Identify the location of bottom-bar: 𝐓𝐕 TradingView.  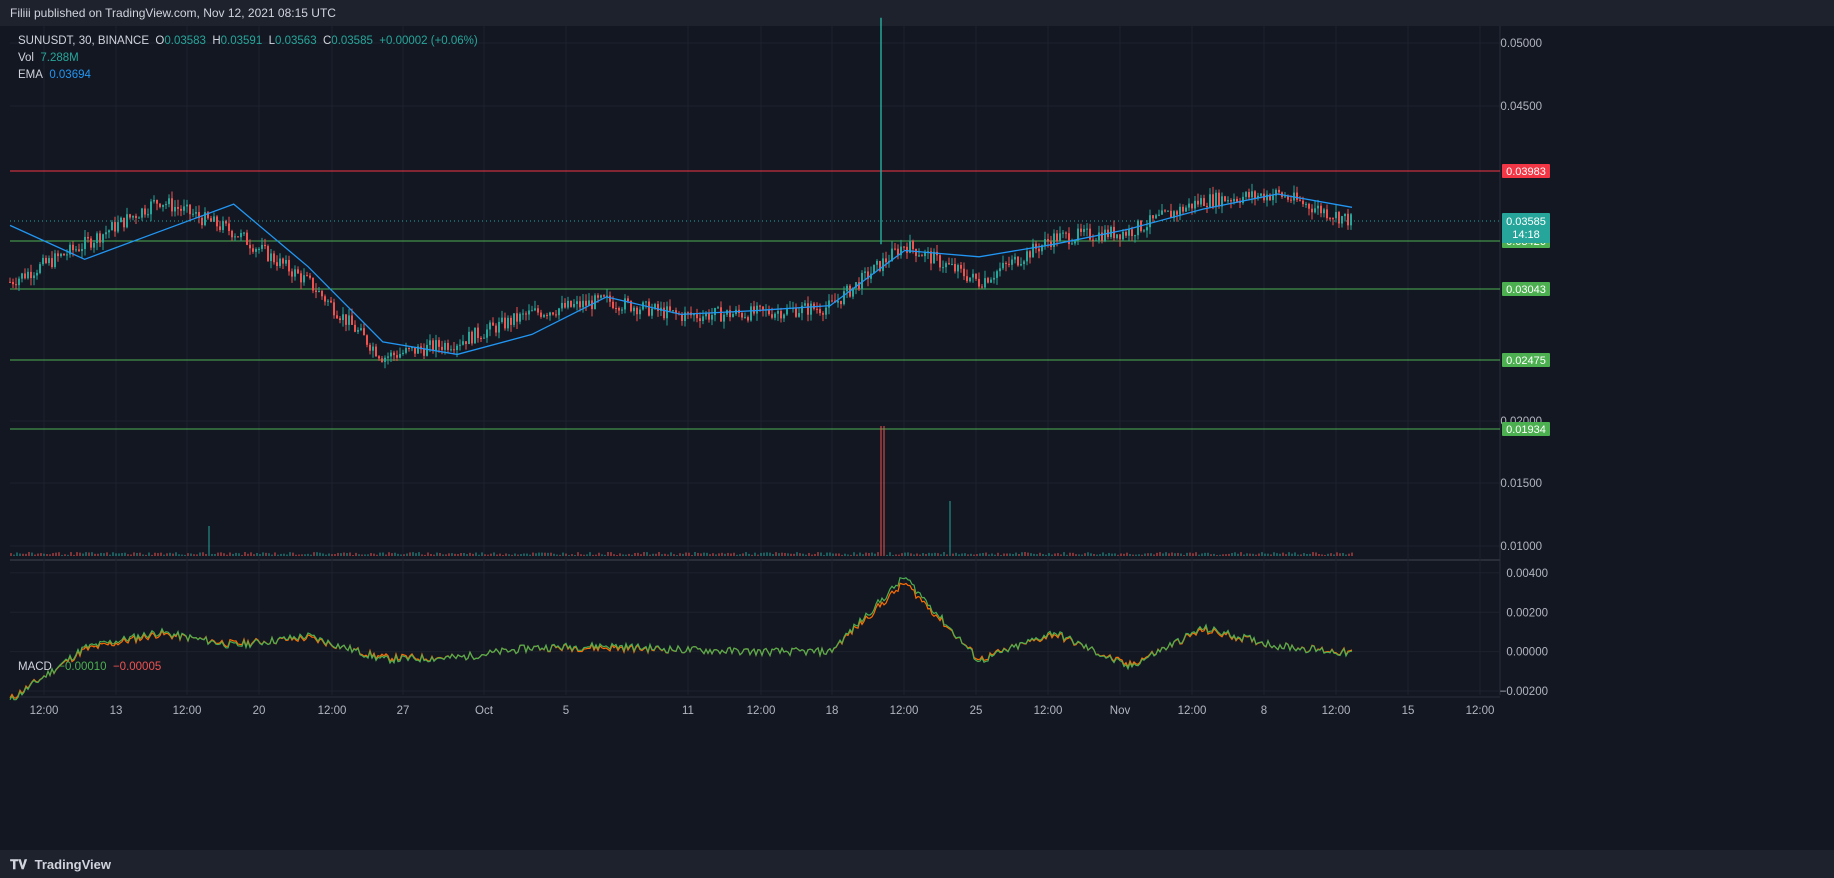
(917, 864).